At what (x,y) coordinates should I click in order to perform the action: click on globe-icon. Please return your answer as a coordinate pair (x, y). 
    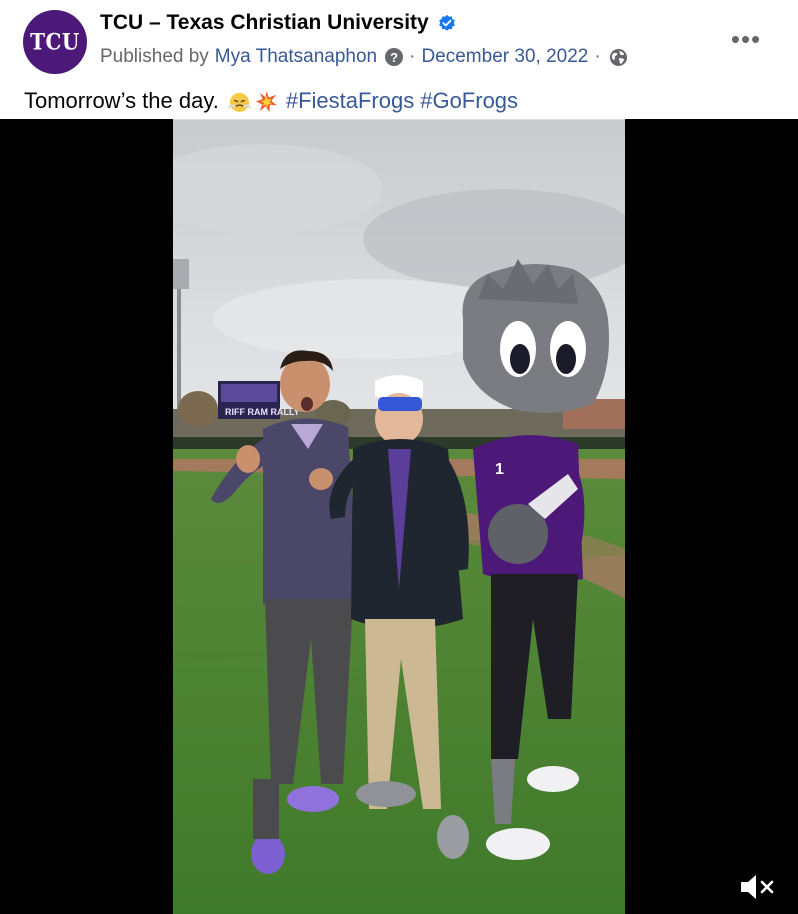
    Looking at the image, I should click on (618, 57).